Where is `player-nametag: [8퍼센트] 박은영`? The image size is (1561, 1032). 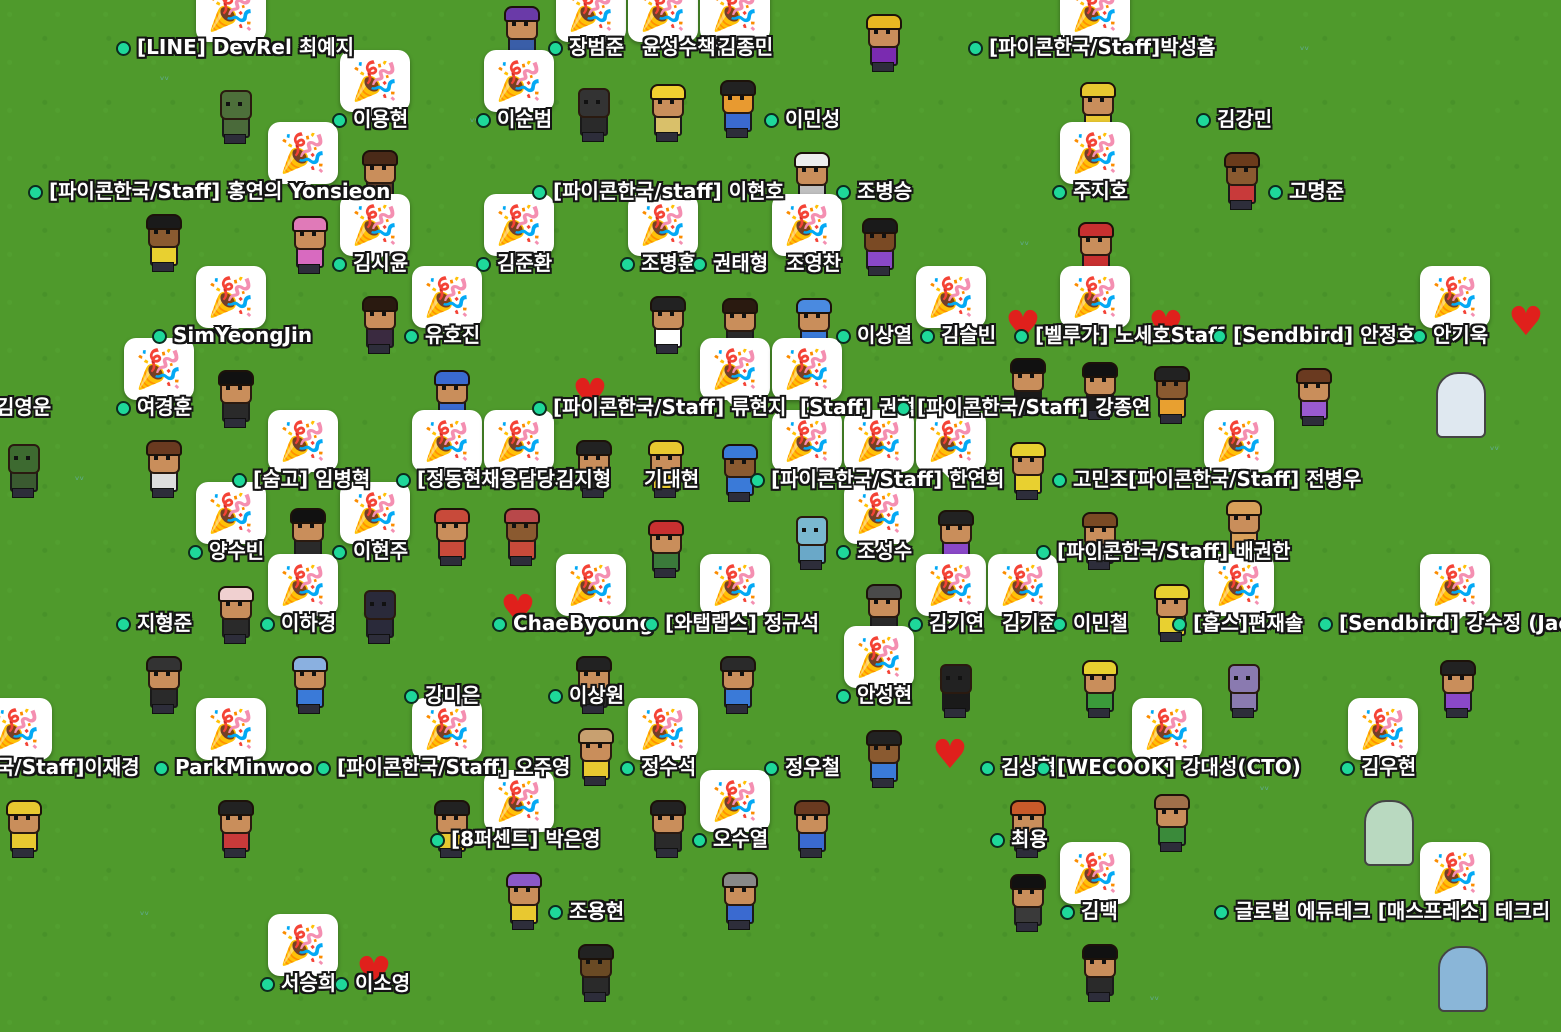
player-nametag: [8퍼센트] 박은영 is located at coordinates (515, 839).